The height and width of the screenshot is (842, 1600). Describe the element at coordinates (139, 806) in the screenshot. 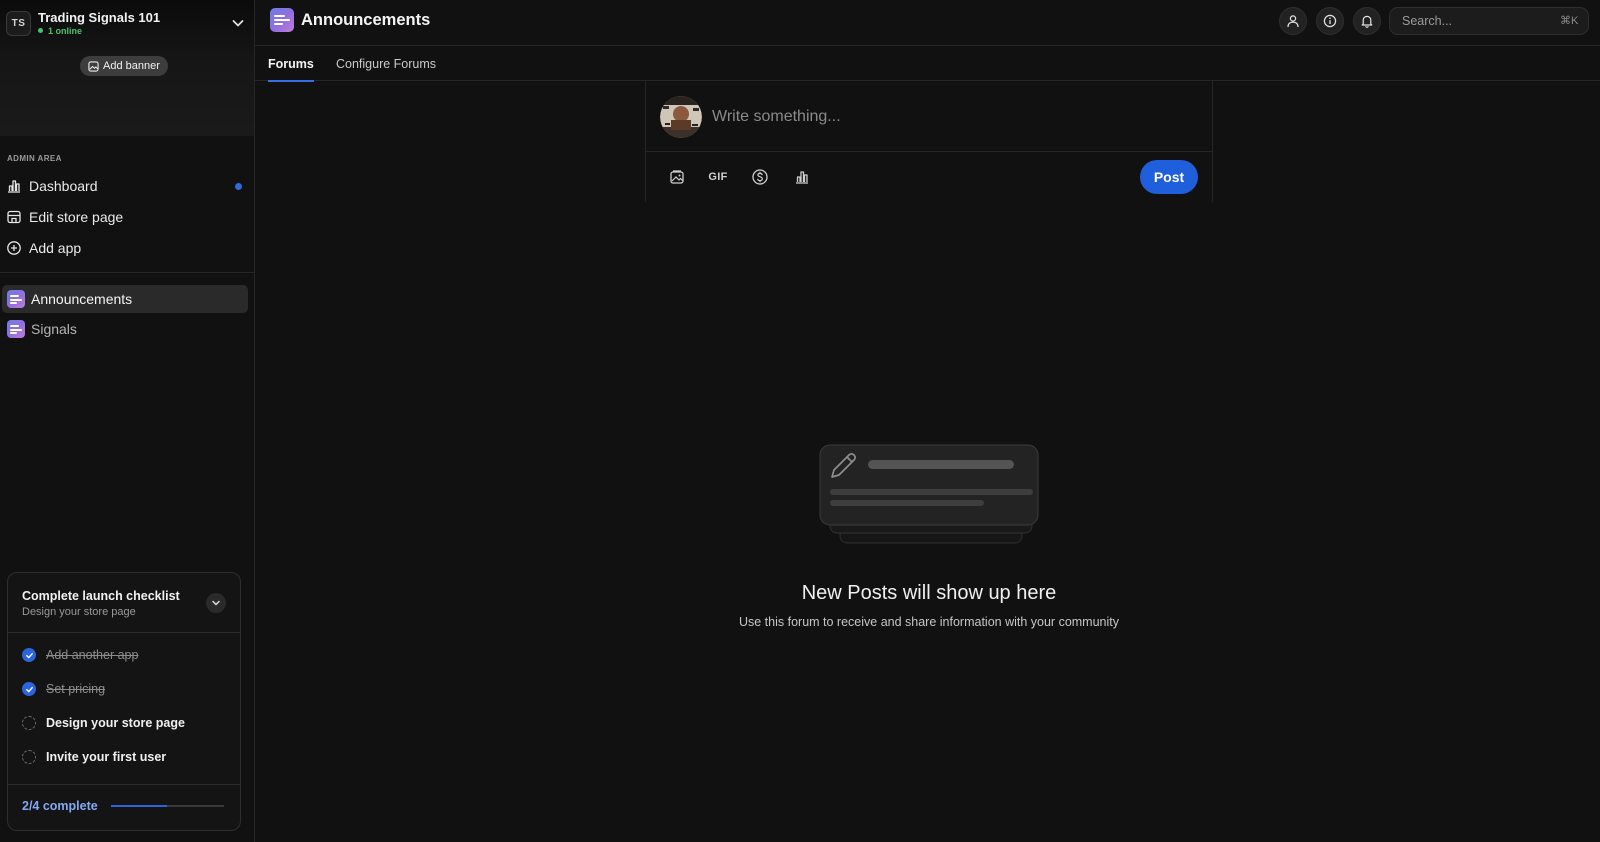

I see `progress-bar-fill` at that location.